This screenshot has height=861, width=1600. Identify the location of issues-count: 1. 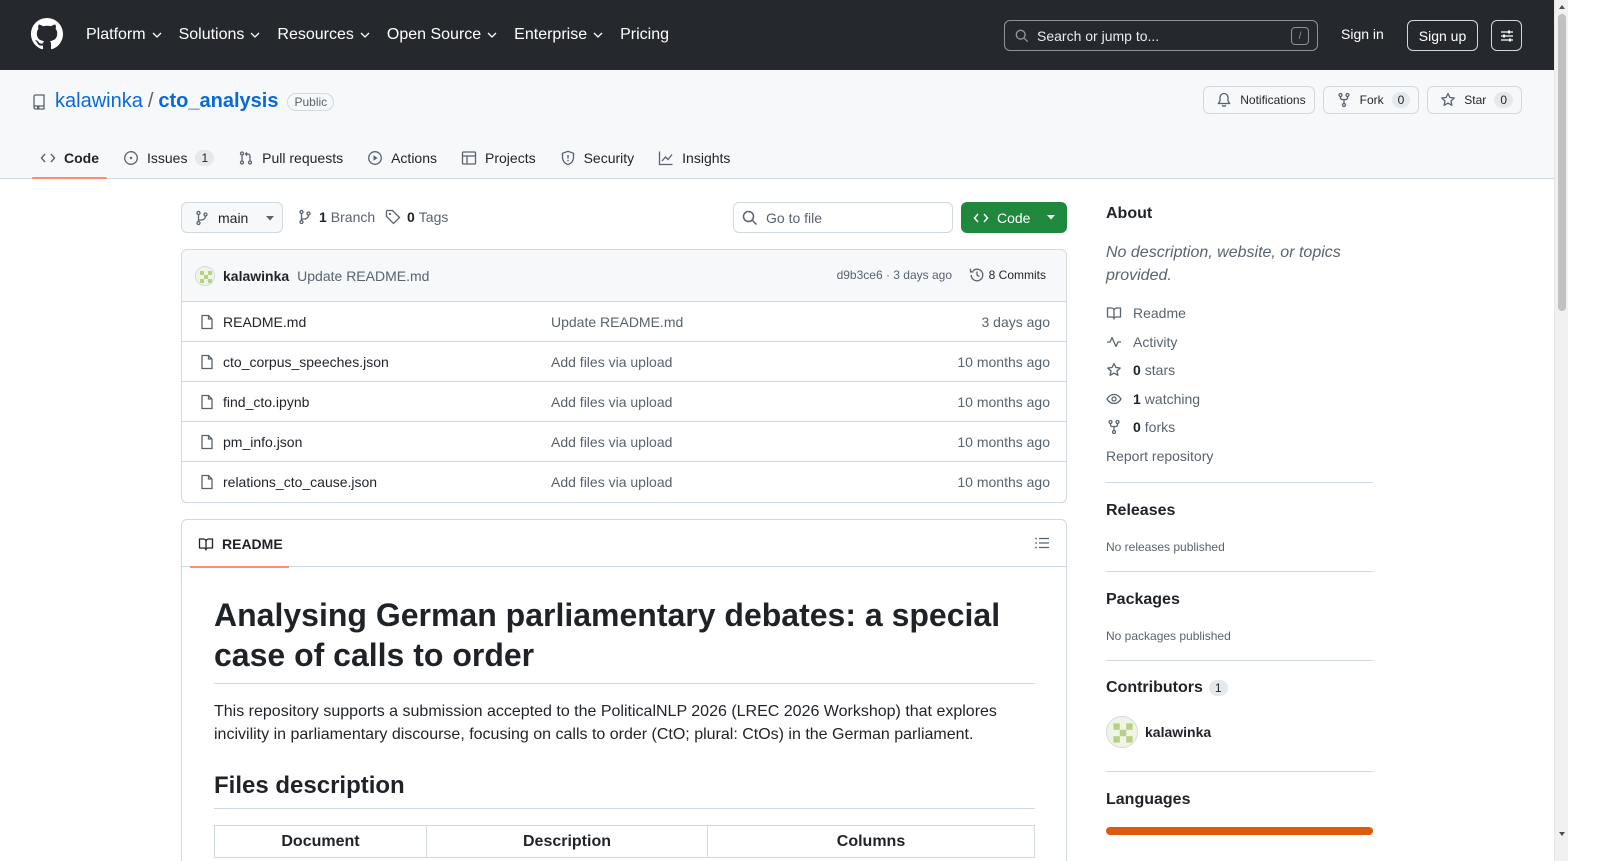
(205, 158).